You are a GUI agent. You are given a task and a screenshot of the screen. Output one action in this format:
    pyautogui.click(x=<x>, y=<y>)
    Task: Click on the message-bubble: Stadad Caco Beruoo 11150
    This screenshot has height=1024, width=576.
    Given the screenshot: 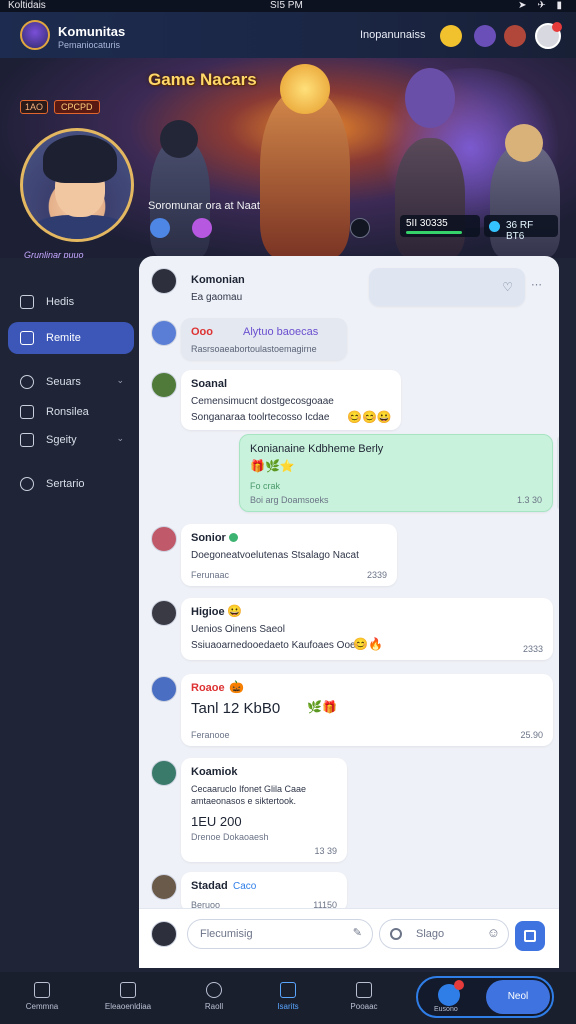 What is the action you would take?
    pyautogui.click(x=264, y=892)
    